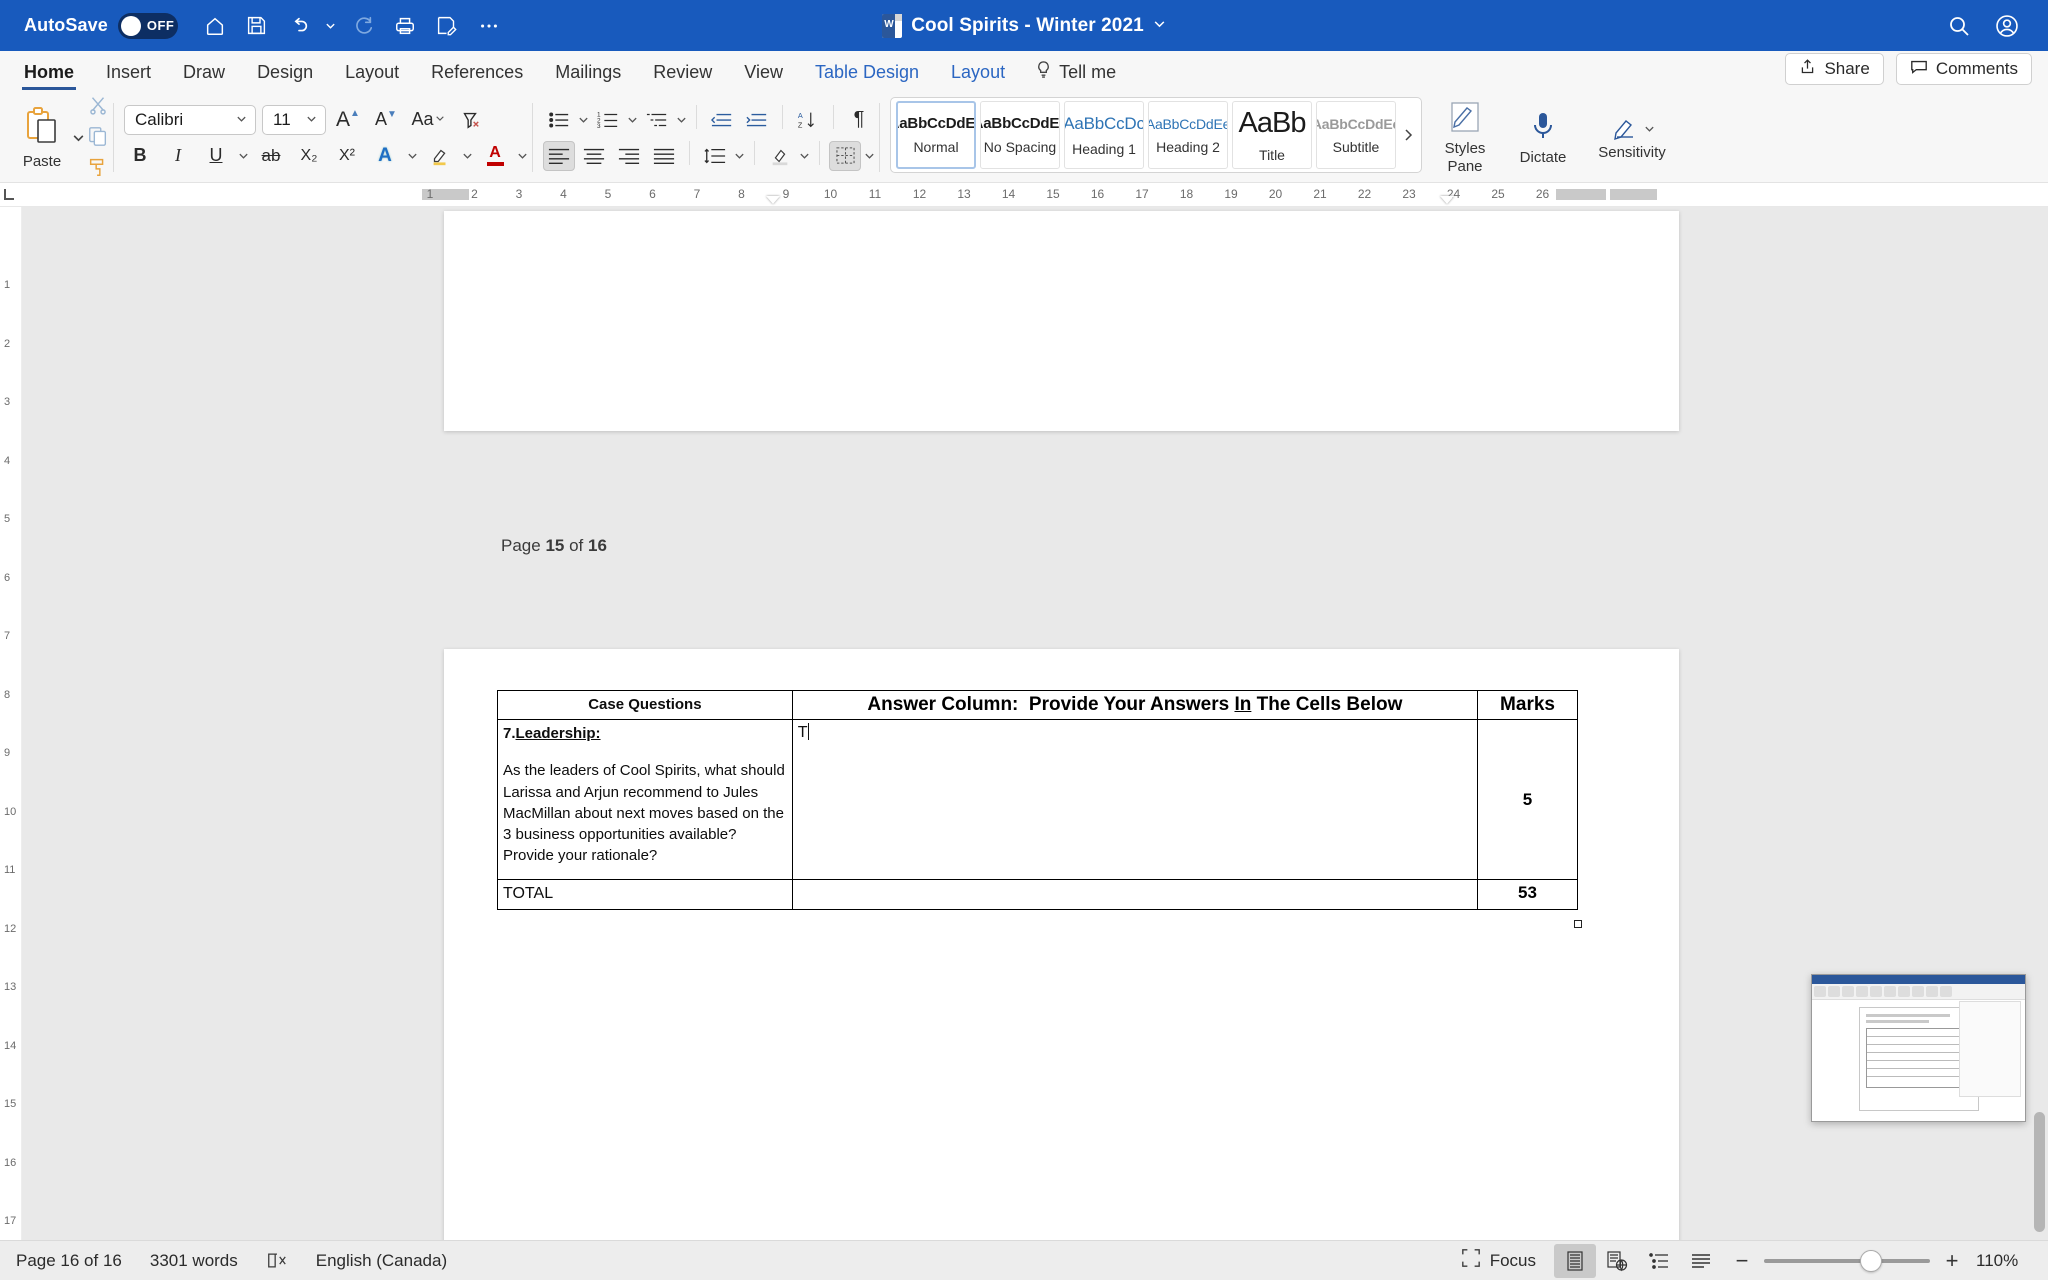 The height and width of the screenshot is (1280, 2048). Describe the element at coordinates (632, 119) in the screenshot. I see `numbered-dropdown-icon` at that location.